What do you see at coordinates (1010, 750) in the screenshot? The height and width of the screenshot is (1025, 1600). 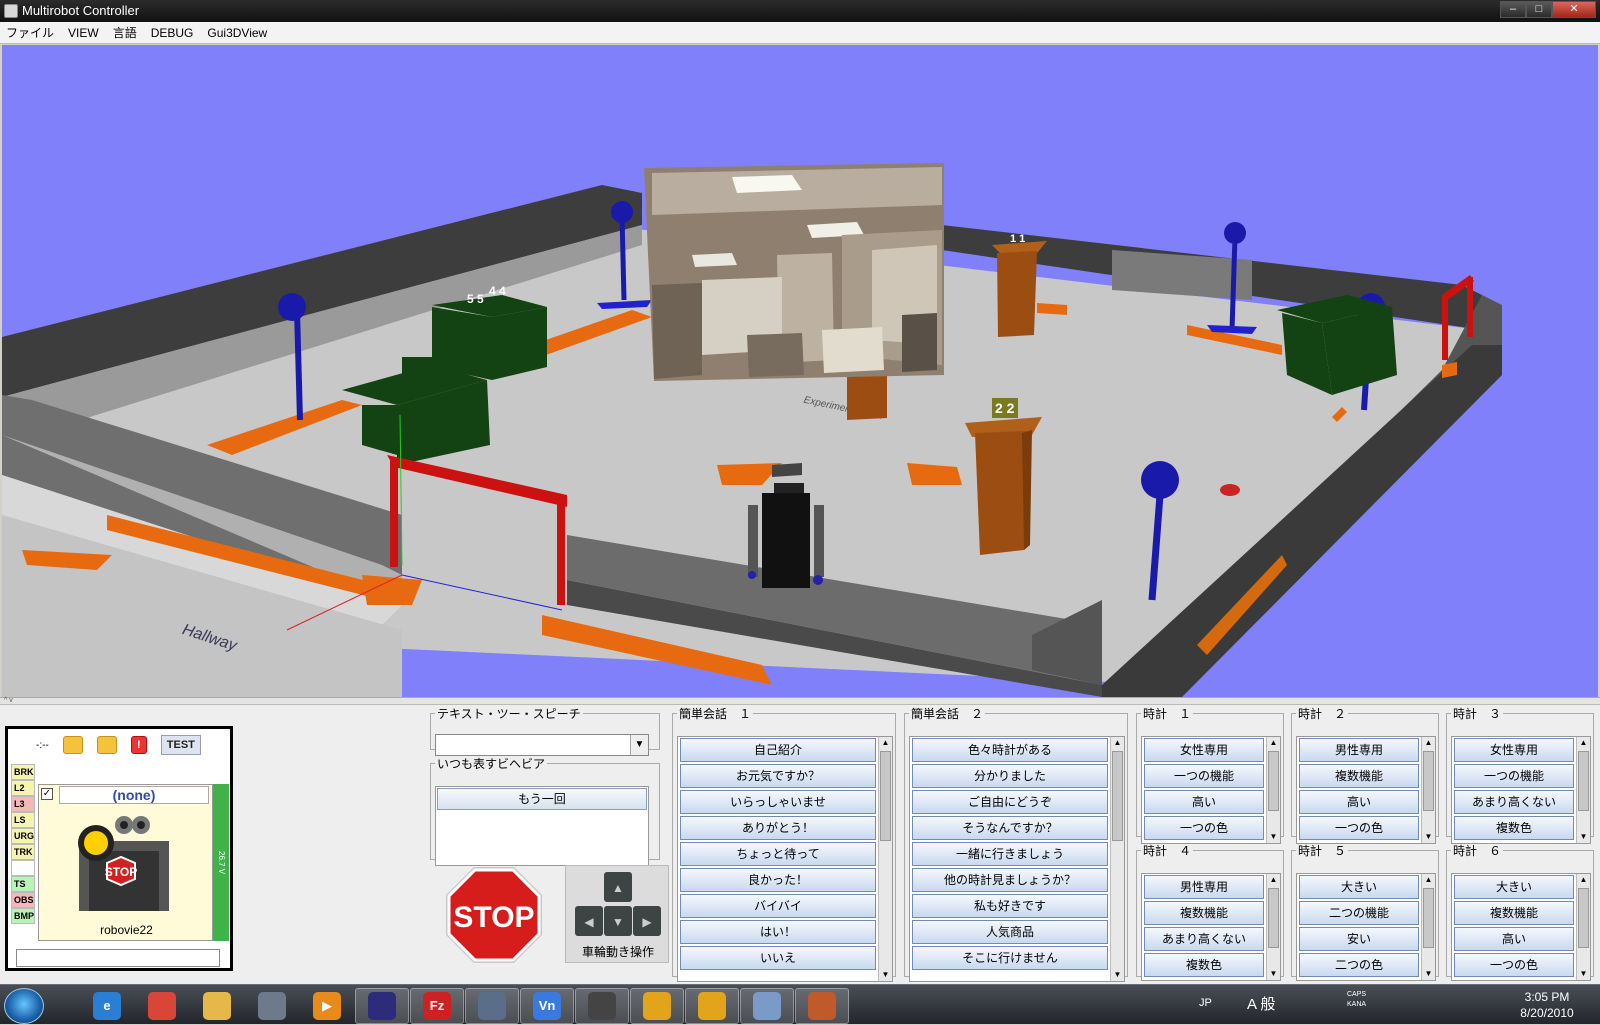 I see `phrase-button: 色々時計がある` at bounding box center [1010, 750].